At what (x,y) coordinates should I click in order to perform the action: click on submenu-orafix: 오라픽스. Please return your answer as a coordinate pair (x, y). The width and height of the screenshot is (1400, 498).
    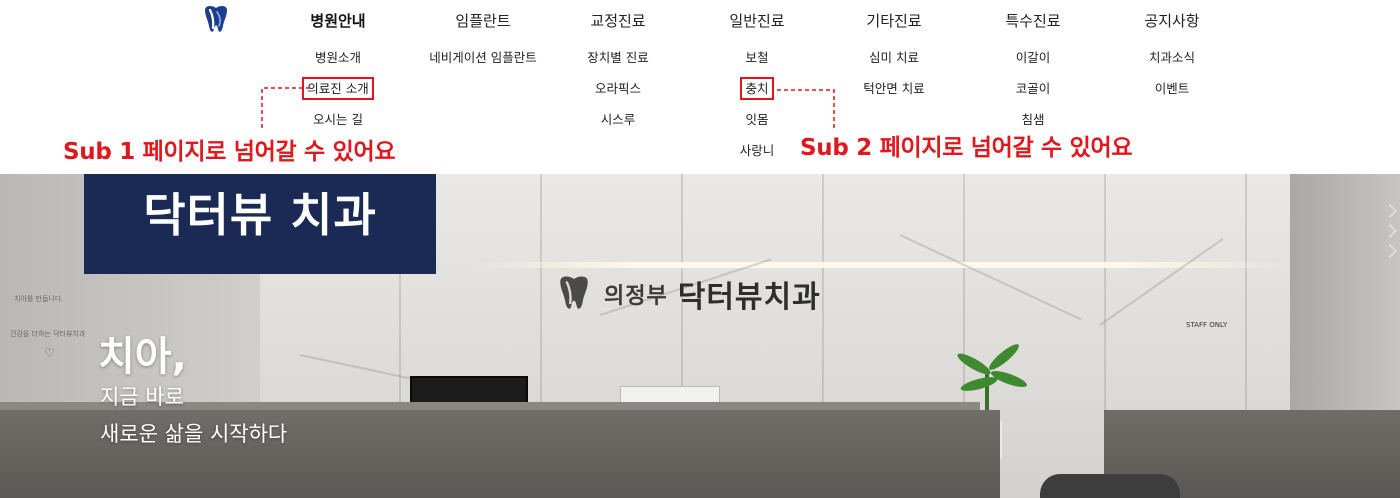
    Looking at the image, I should click on (618, 88).